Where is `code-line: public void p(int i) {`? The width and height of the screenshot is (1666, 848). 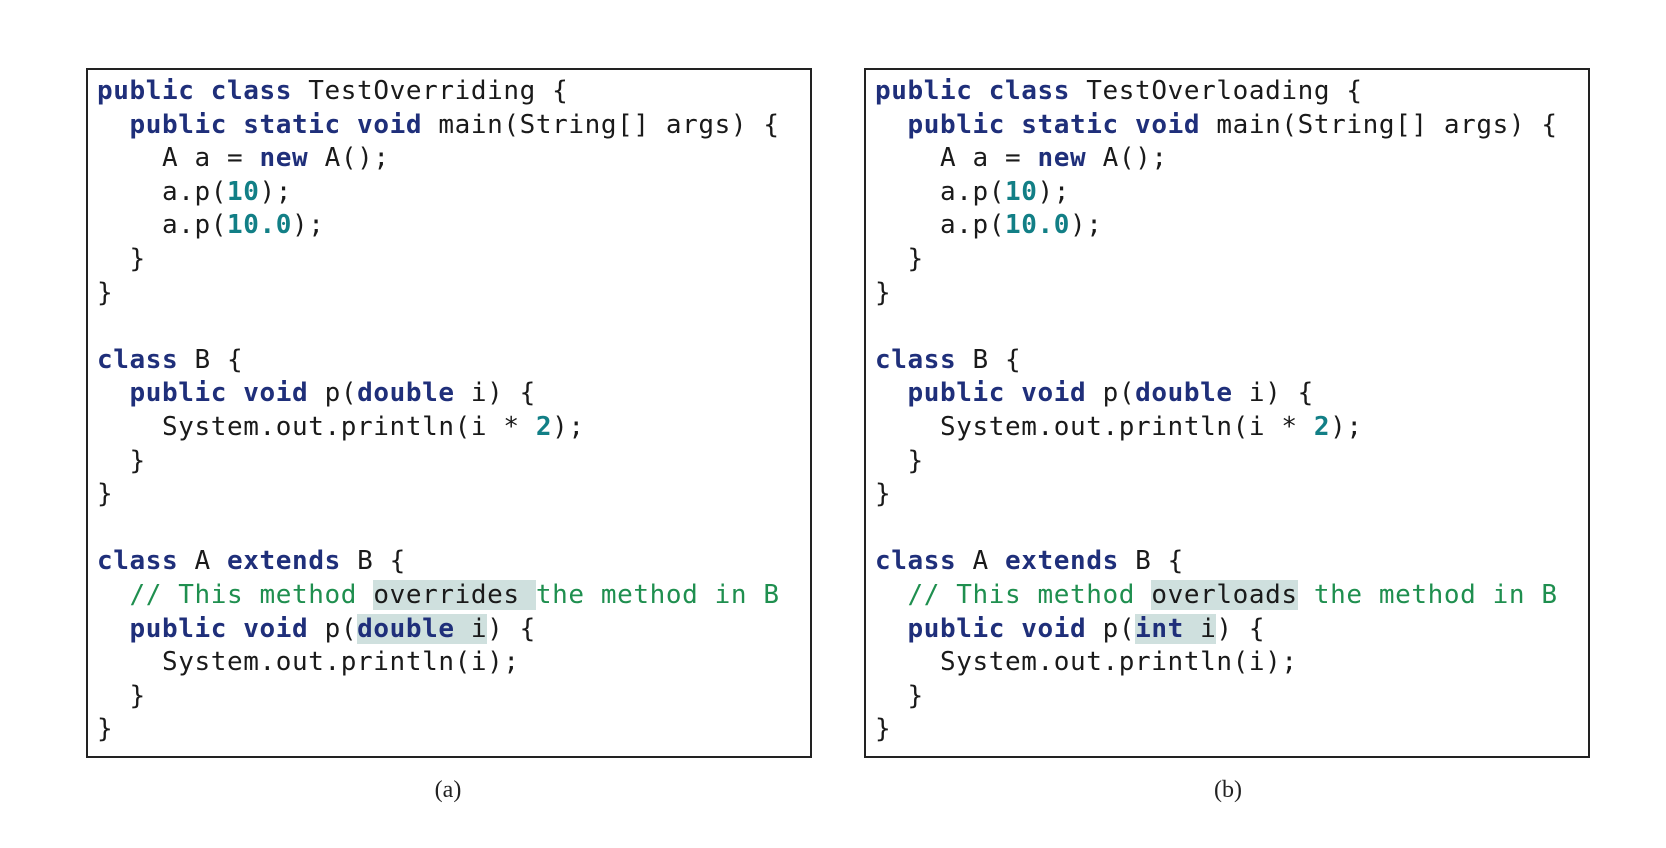 code-line: public void p(int i) { is located at coordinates (1216, 630).